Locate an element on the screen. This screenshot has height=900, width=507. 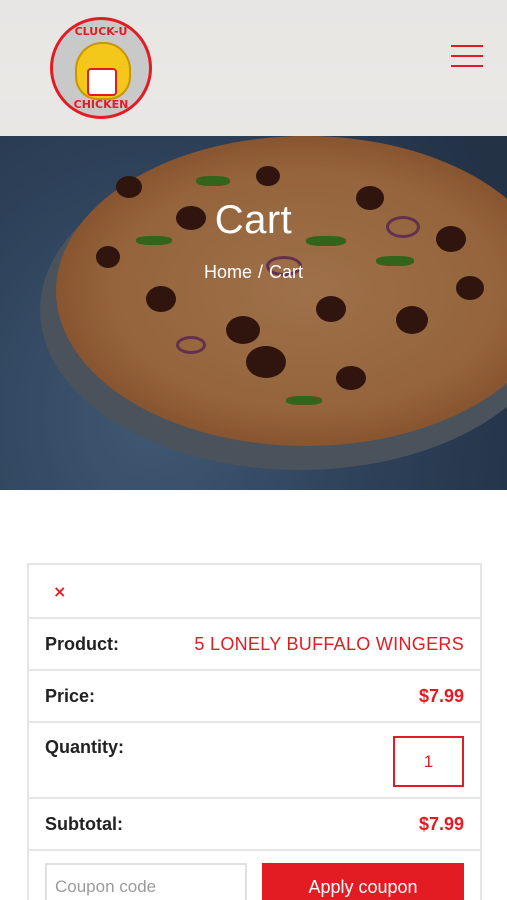
apply-coupon-button: Apply coupon is located at coordinates (363, 881).